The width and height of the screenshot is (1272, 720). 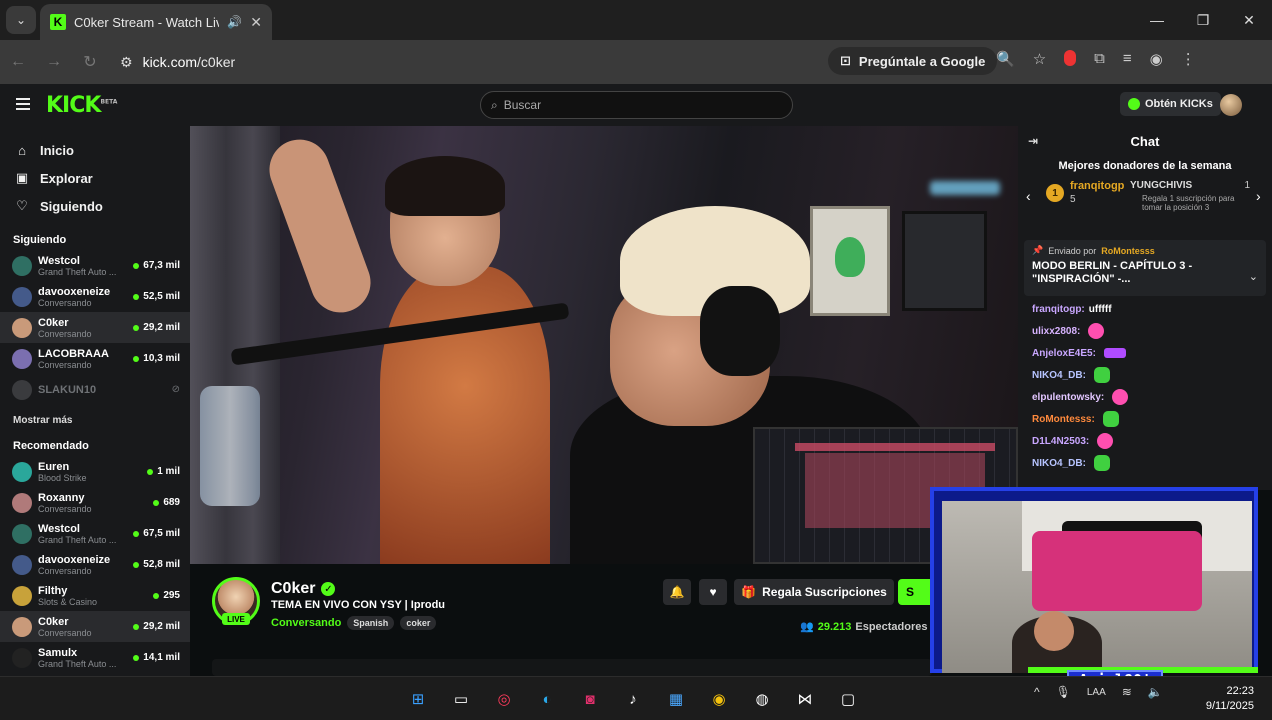 I want to click on media-control-icon: ≡, so click(x=1127, y=59).